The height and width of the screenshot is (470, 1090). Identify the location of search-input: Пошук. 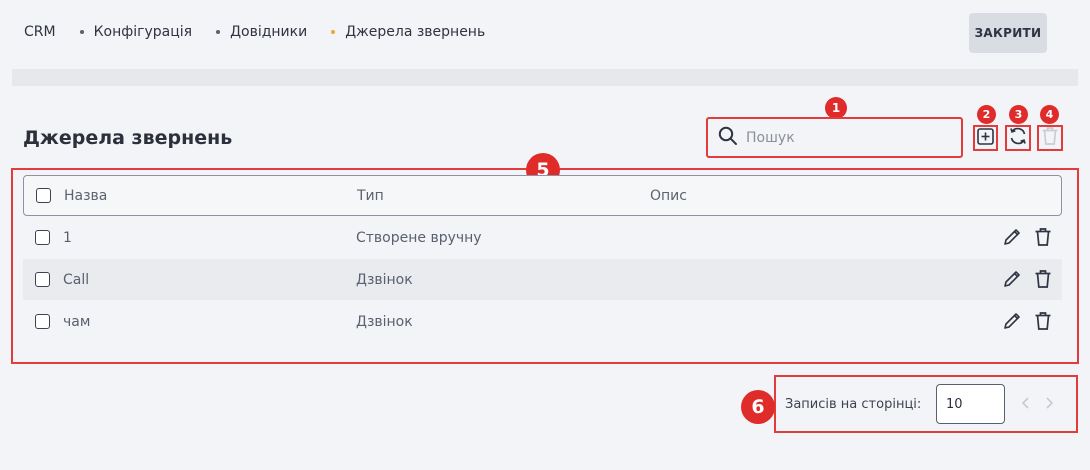
(834, 137).